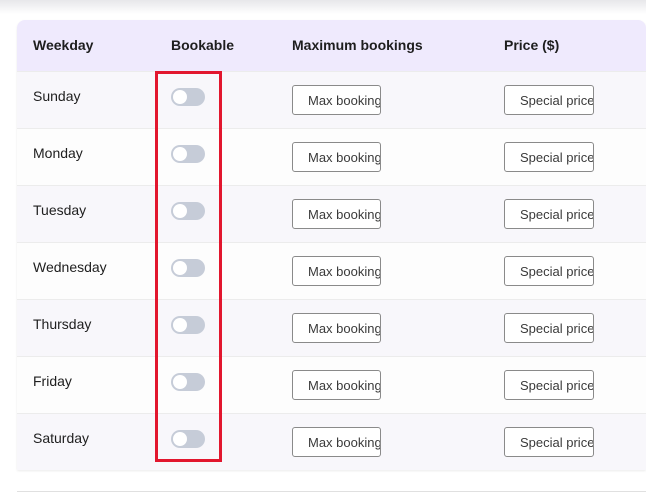  I want to click on table-row-friday: Friday, so click(331, 384).